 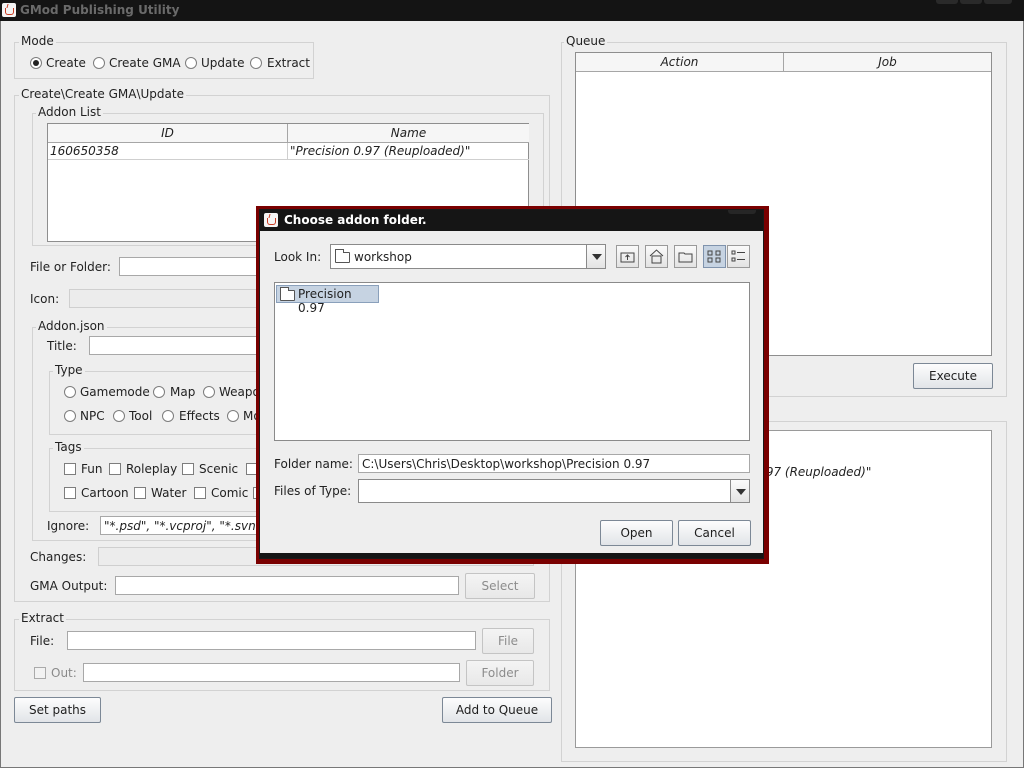 I want to click on tag-scenic-checkbox, so click(x=188, y=469).